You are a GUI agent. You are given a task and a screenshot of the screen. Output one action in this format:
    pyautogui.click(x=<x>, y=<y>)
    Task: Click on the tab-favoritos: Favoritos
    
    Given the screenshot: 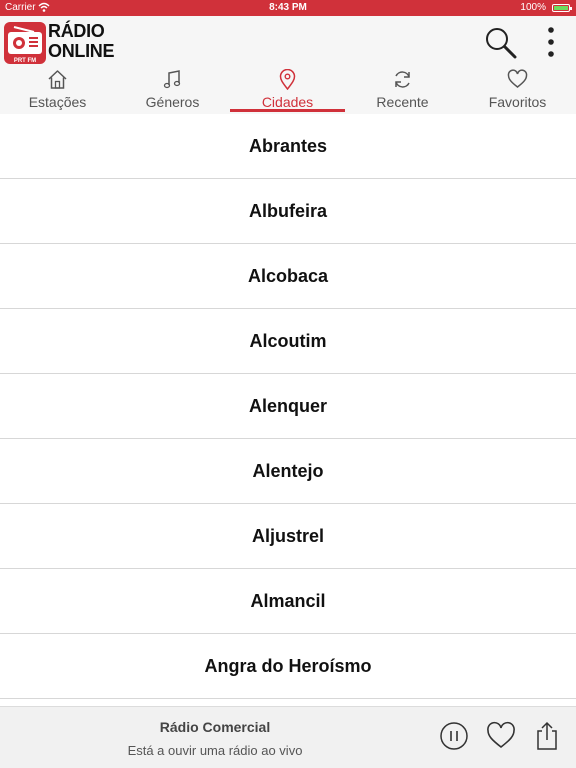 What is the action you would take?
    pyautogui.click(x=517, y=91)
    